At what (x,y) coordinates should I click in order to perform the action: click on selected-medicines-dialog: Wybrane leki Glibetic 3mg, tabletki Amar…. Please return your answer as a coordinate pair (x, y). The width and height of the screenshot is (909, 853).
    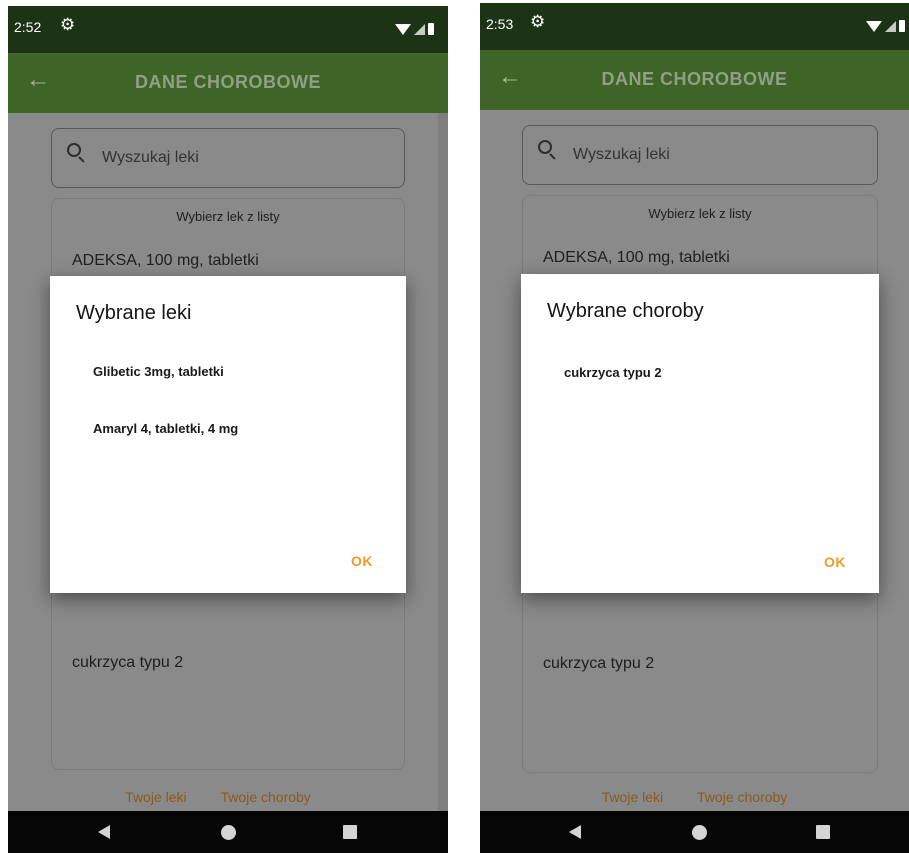
    Looking at the image, I should click on (228, 434).